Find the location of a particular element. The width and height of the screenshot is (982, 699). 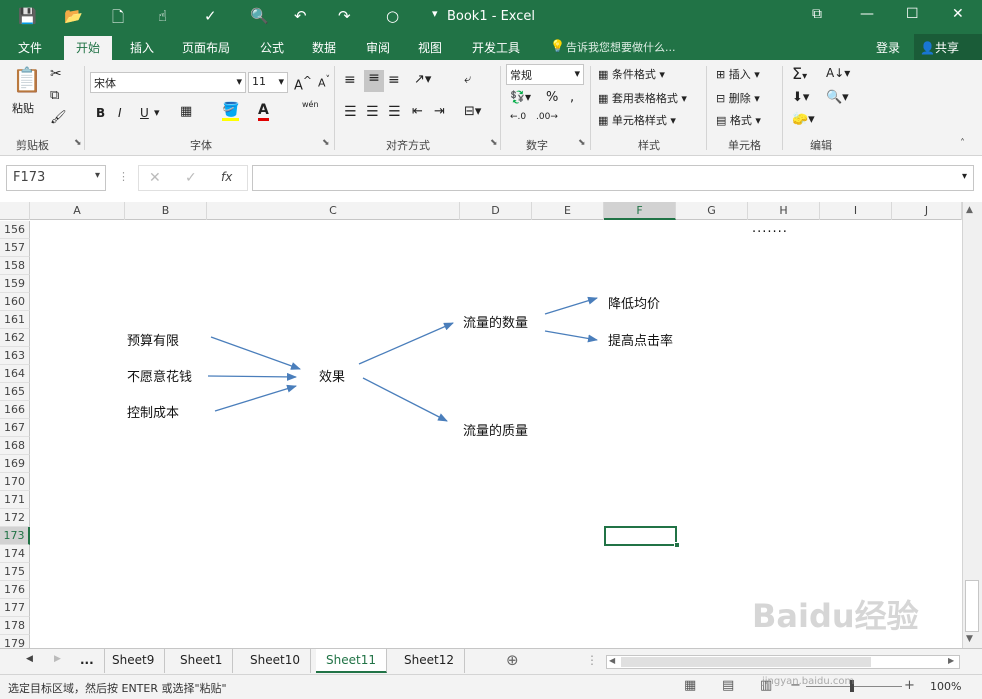

cut-icon: ✂ is located at coordinates (56, 74).